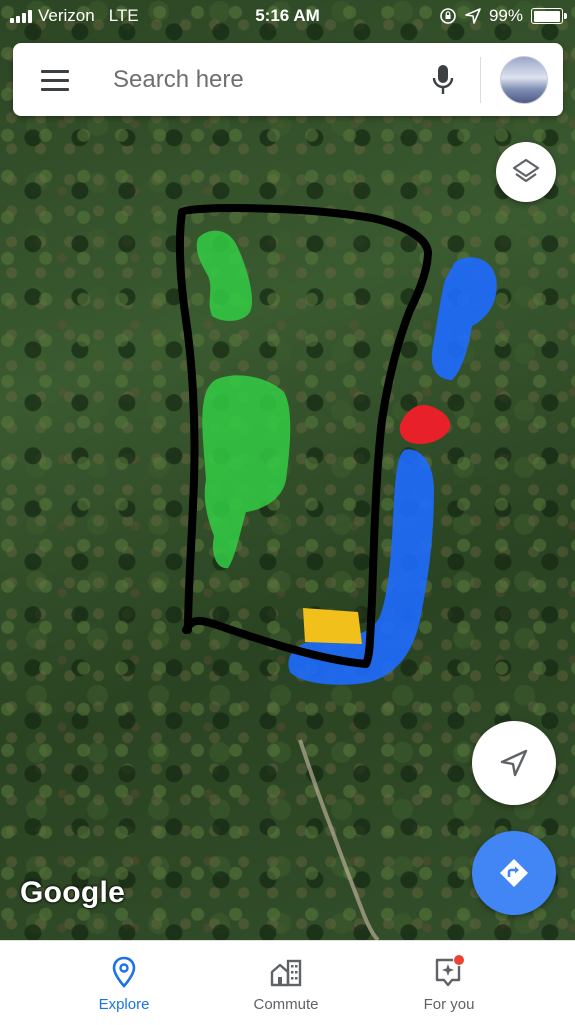 This screenshot has width=575, height=1025. What do you see at coordinates (287, 17) in the screenshot?
I see `status-bar: Verizon LTE 5:16 AM 99%` at bounding box center [287, 17].